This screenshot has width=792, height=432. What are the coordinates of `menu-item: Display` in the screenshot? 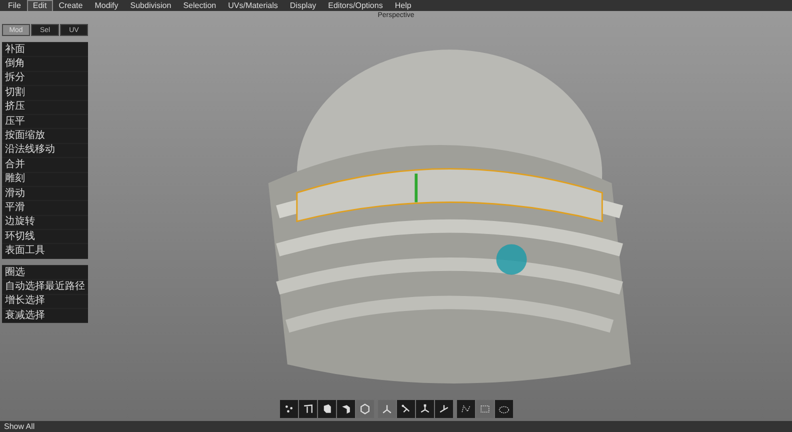 It's located at (303, 6).